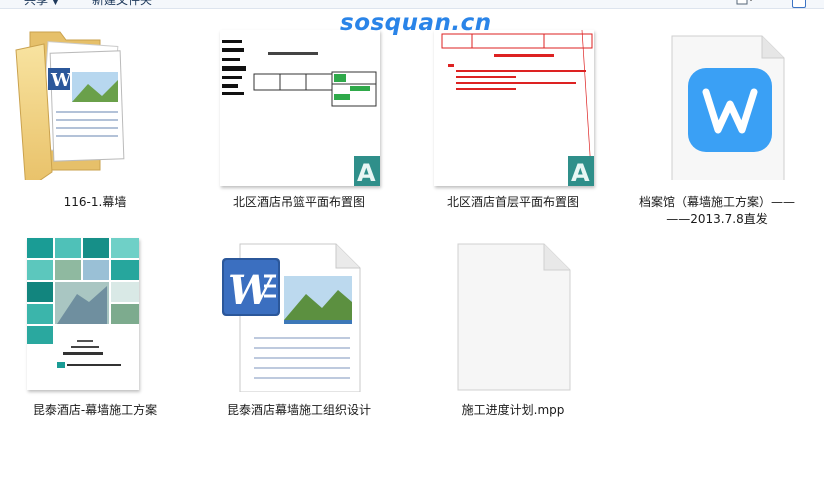  What do you see at coordinates (744, 2) in the screenshot?
I see `change-view-icon` at bounding box center [744, 2].